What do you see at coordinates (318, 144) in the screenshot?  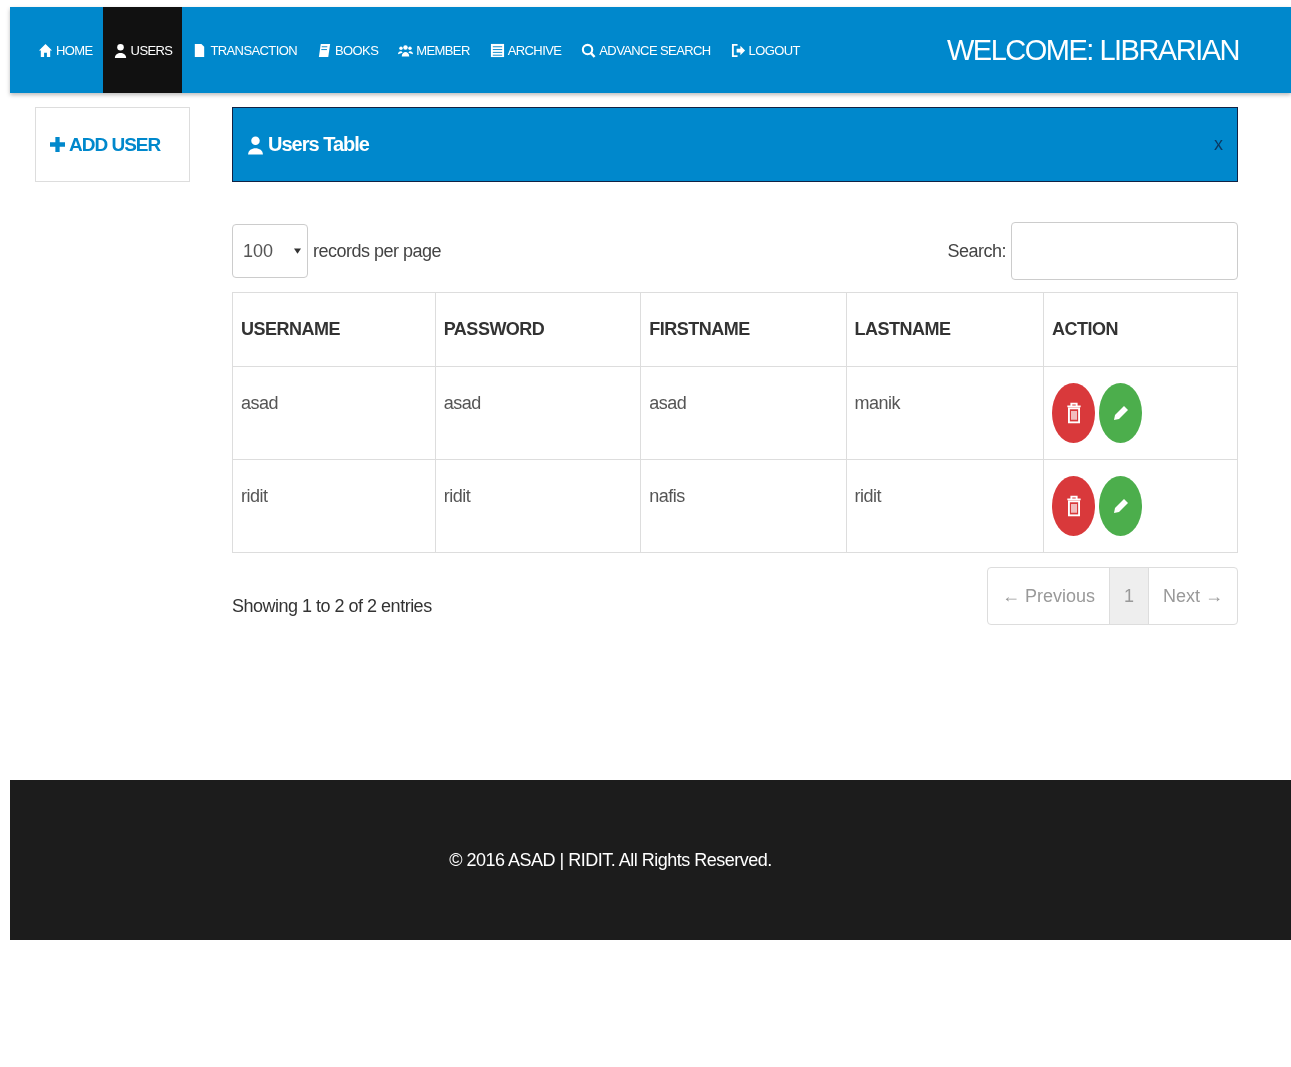 I see `panel-title: Users Table` at bounding box center [318, 144].